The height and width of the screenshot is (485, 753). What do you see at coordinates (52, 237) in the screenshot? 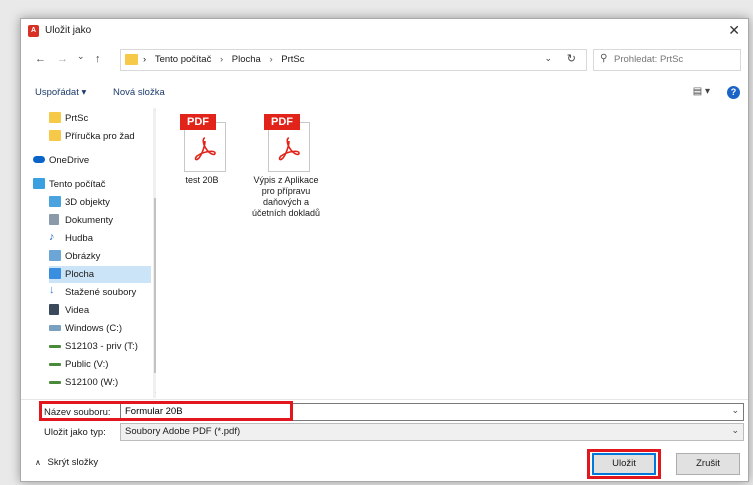
I see `music-icon: ♪` at bounding box center [52, 237].